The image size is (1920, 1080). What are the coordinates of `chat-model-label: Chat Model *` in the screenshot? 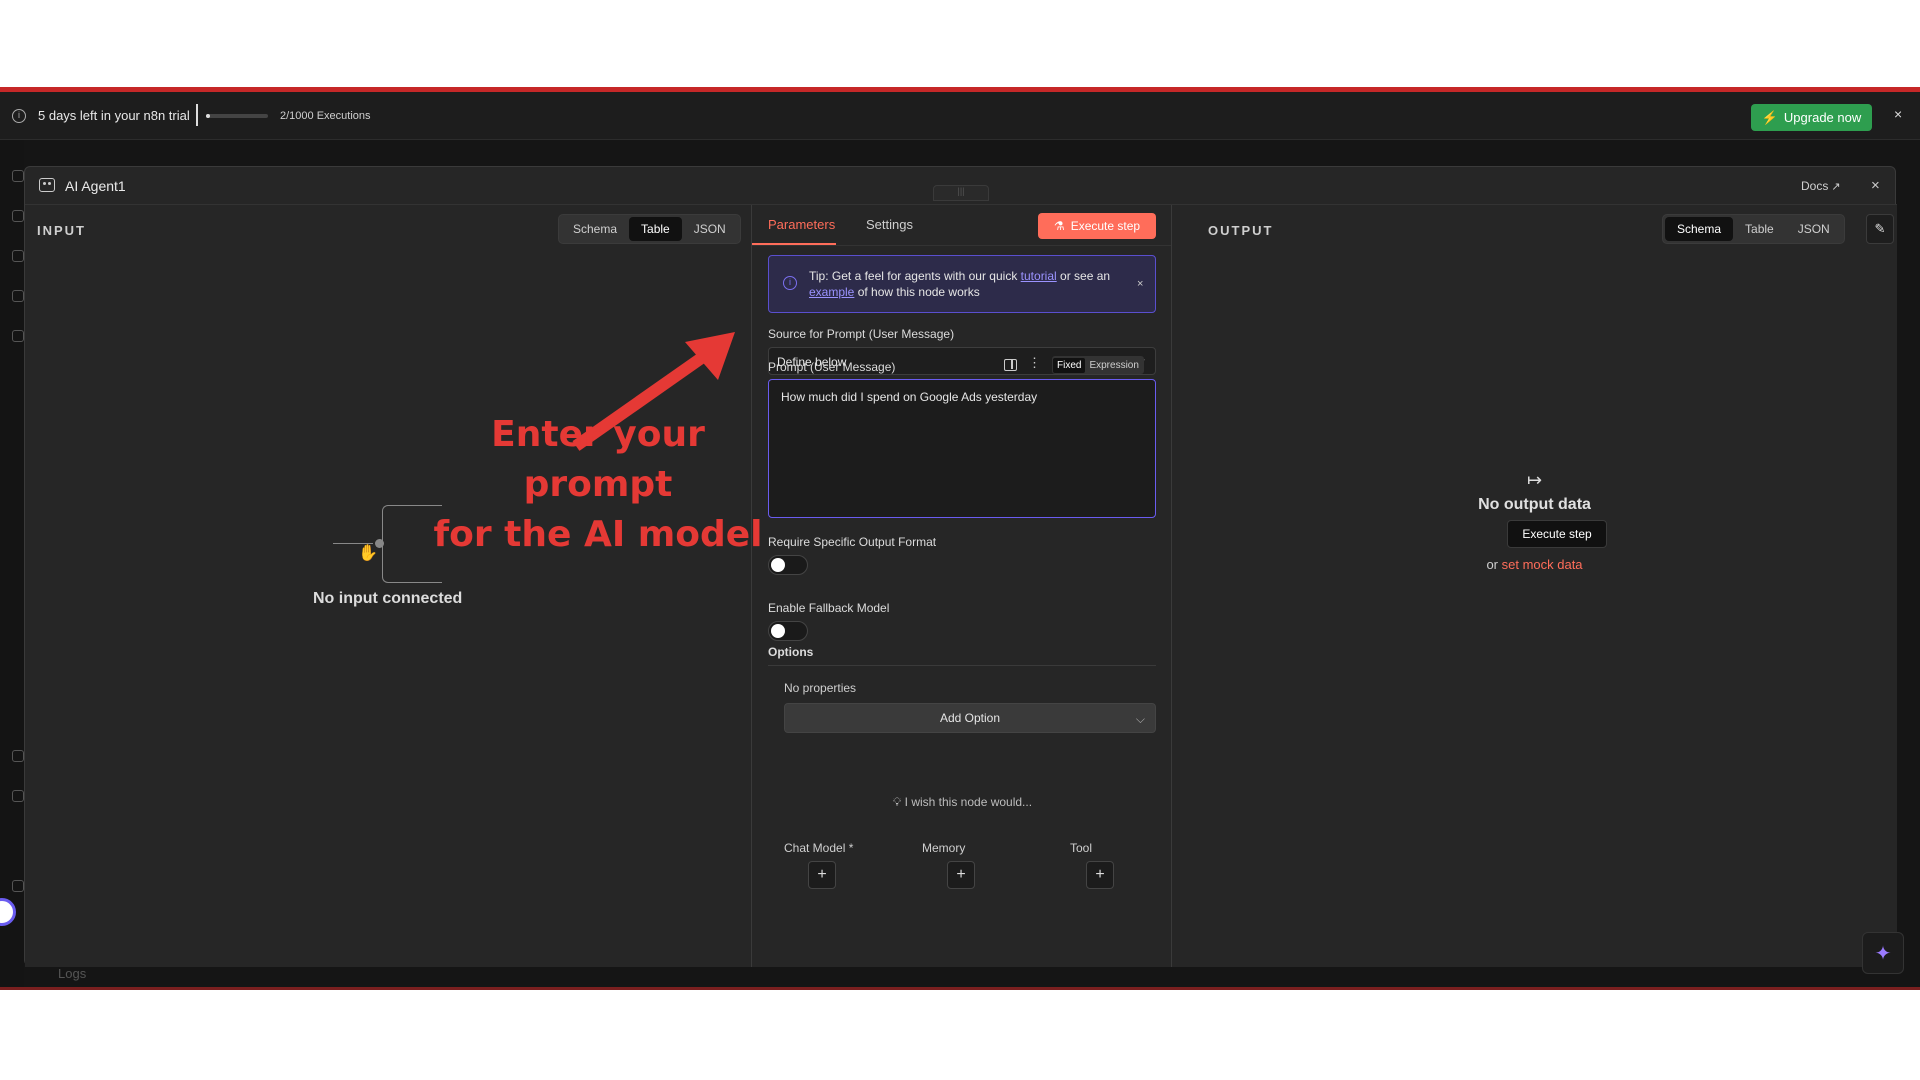 It's located at (819, 848).